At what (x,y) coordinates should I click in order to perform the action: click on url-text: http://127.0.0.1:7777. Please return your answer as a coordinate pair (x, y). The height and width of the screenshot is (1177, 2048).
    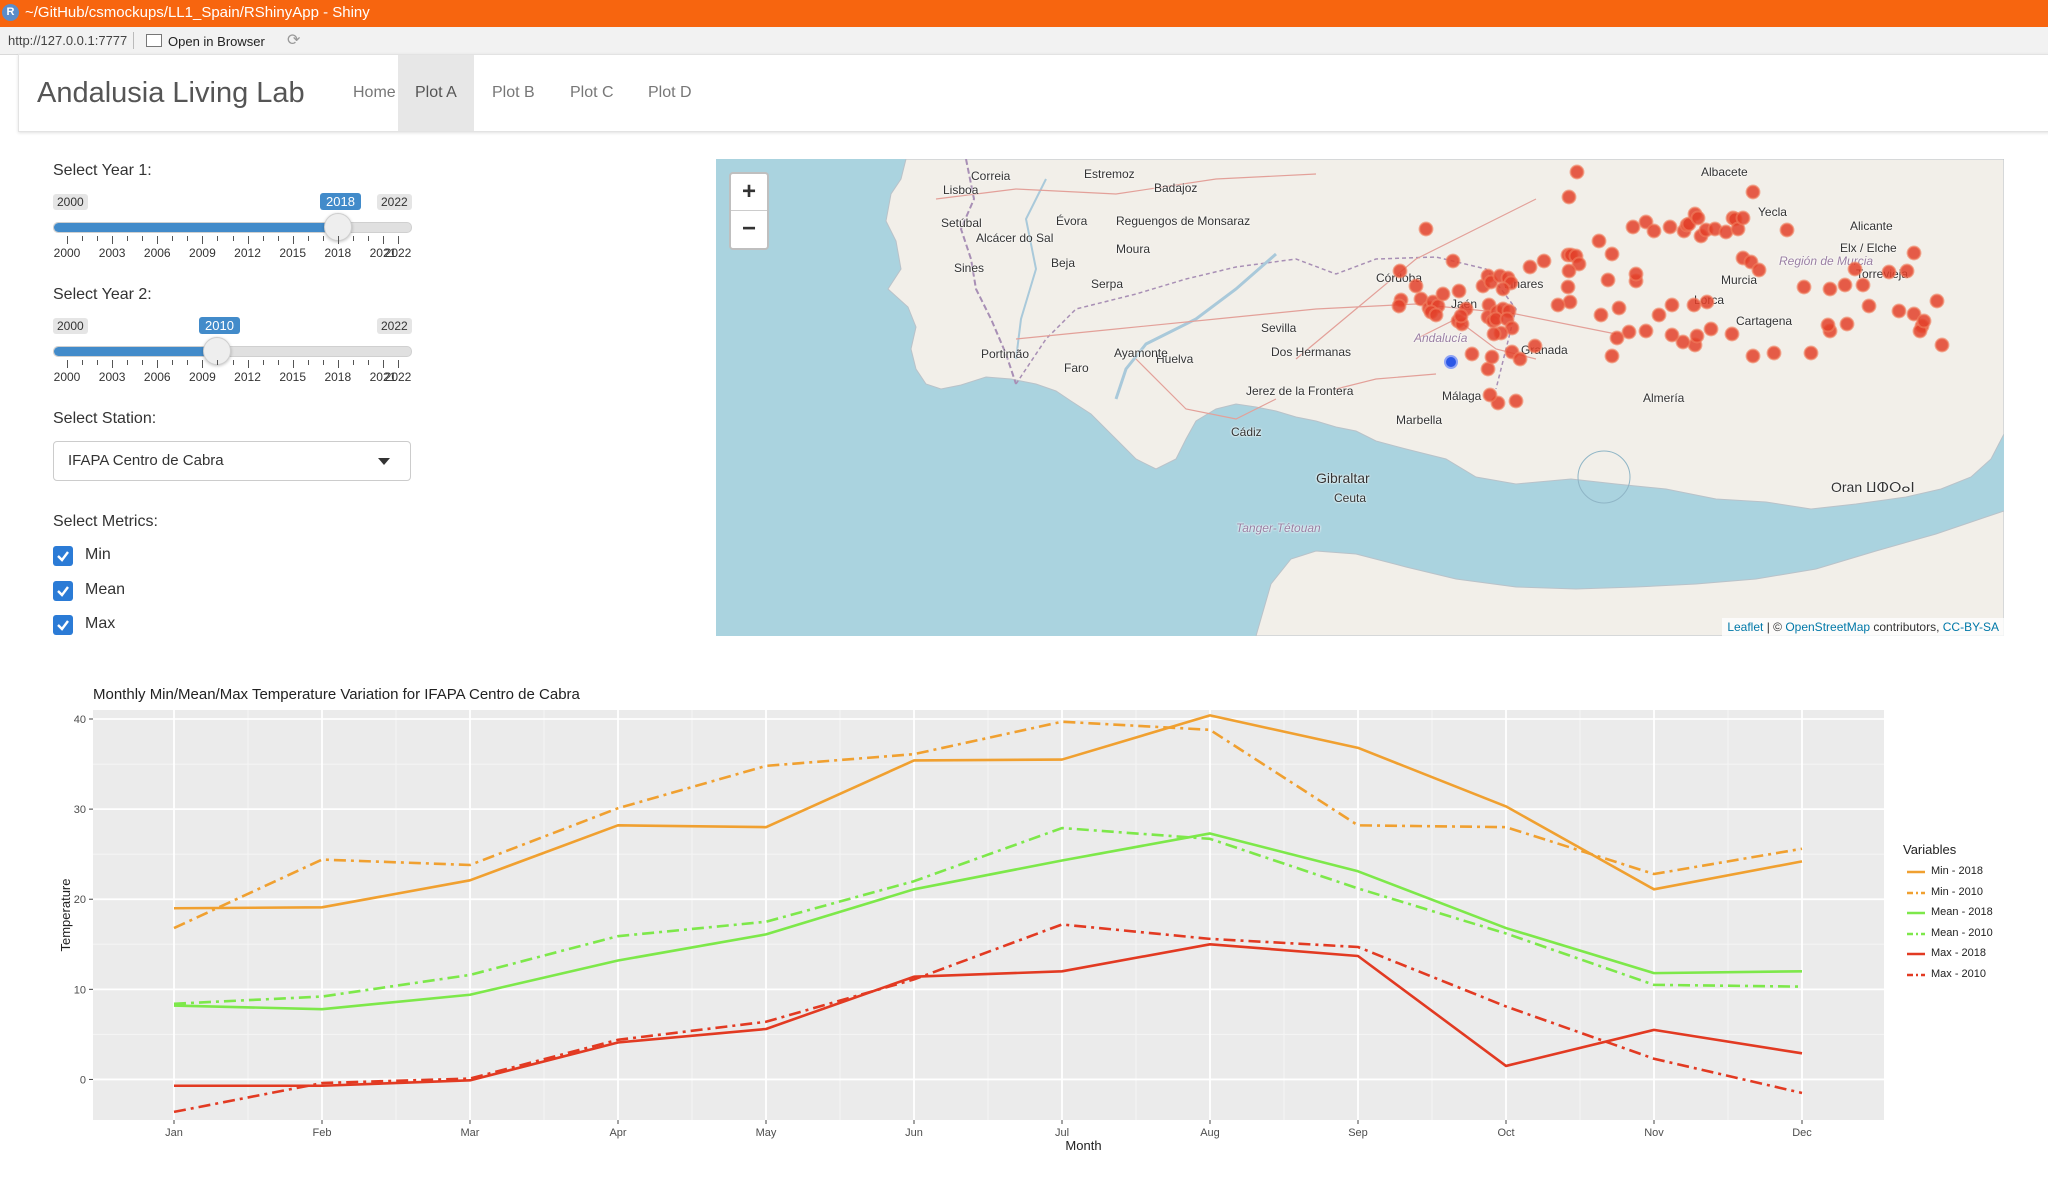
    Looking at the image, I should click on (67, 40).